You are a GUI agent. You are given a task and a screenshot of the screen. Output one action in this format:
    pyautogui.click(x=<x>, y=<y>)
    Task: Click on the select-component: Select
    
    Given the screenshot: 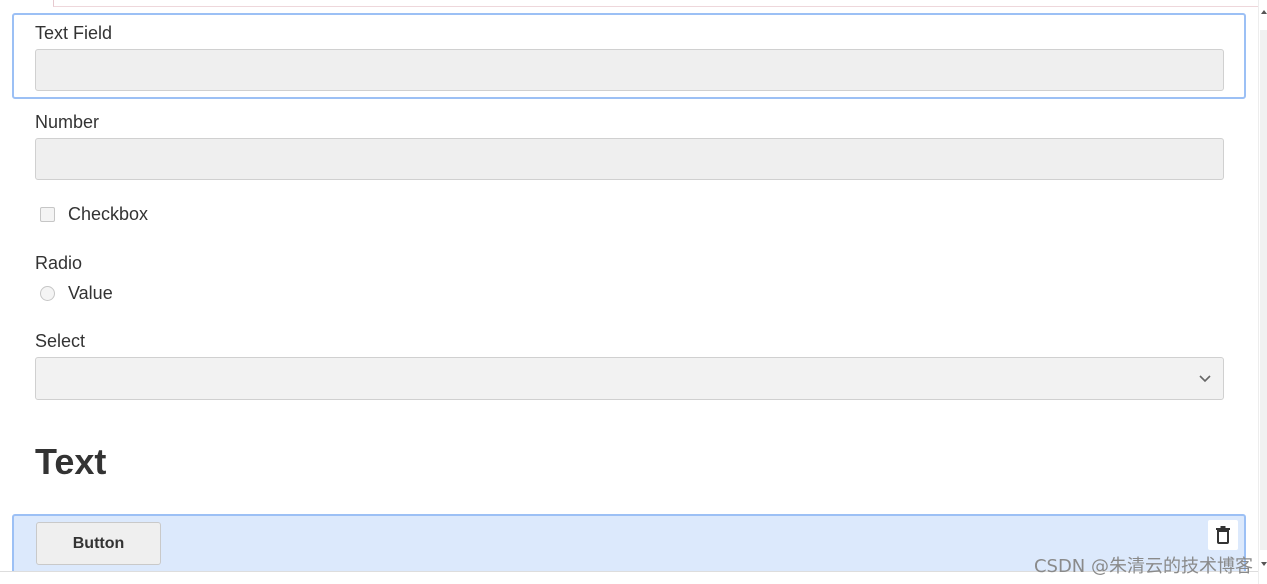 What is the action you would take?
    pyautogui.click(x=629, y=341)
    